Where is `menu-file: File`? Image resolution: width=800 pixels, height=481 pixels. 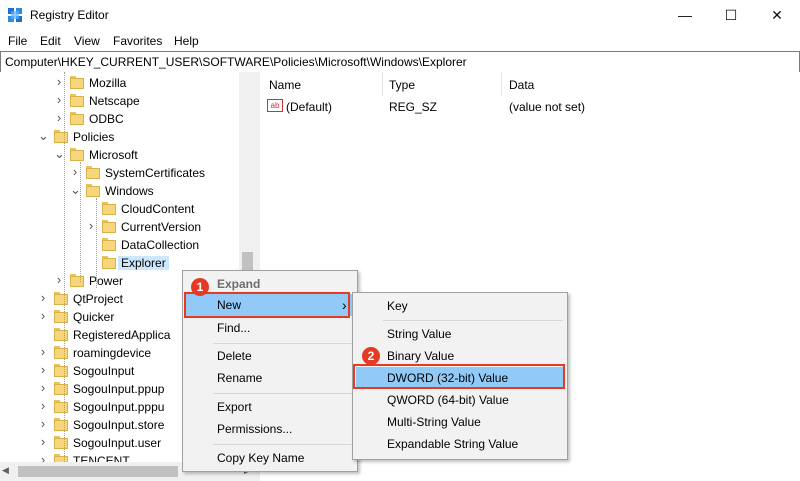
menu-file: File is located at coordinates (17, 41).